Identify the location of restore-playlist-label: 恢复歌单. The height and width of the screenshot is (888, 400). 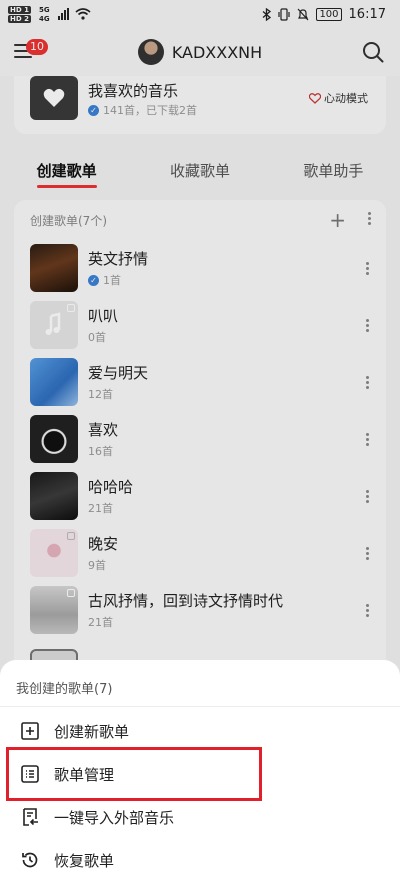
(84, 860).